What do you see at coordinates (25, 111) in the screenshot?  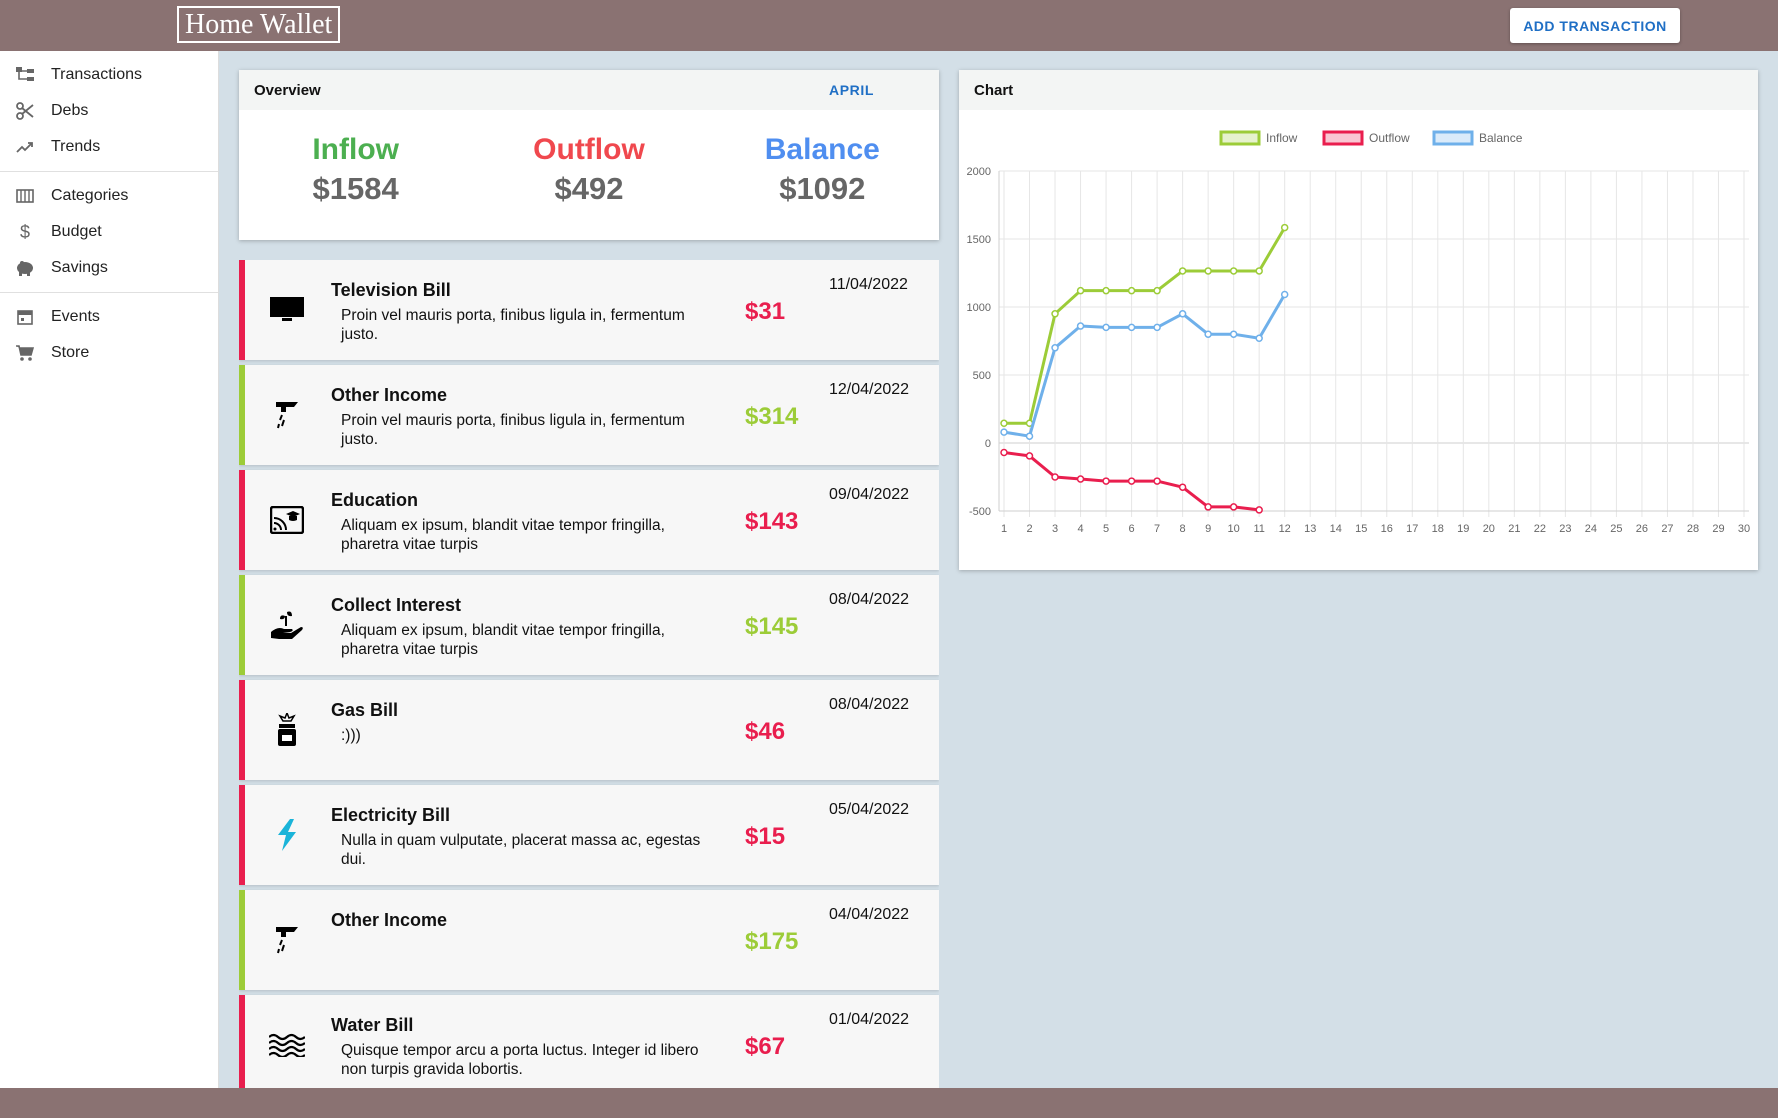 I see `scissors-icon` at bounding box center [25, 111].